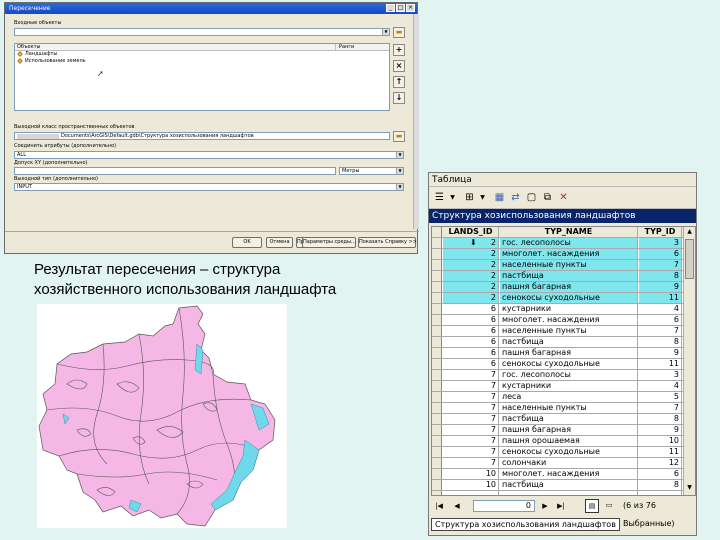  I want to click on maximize-button: □, so click(400, 8).